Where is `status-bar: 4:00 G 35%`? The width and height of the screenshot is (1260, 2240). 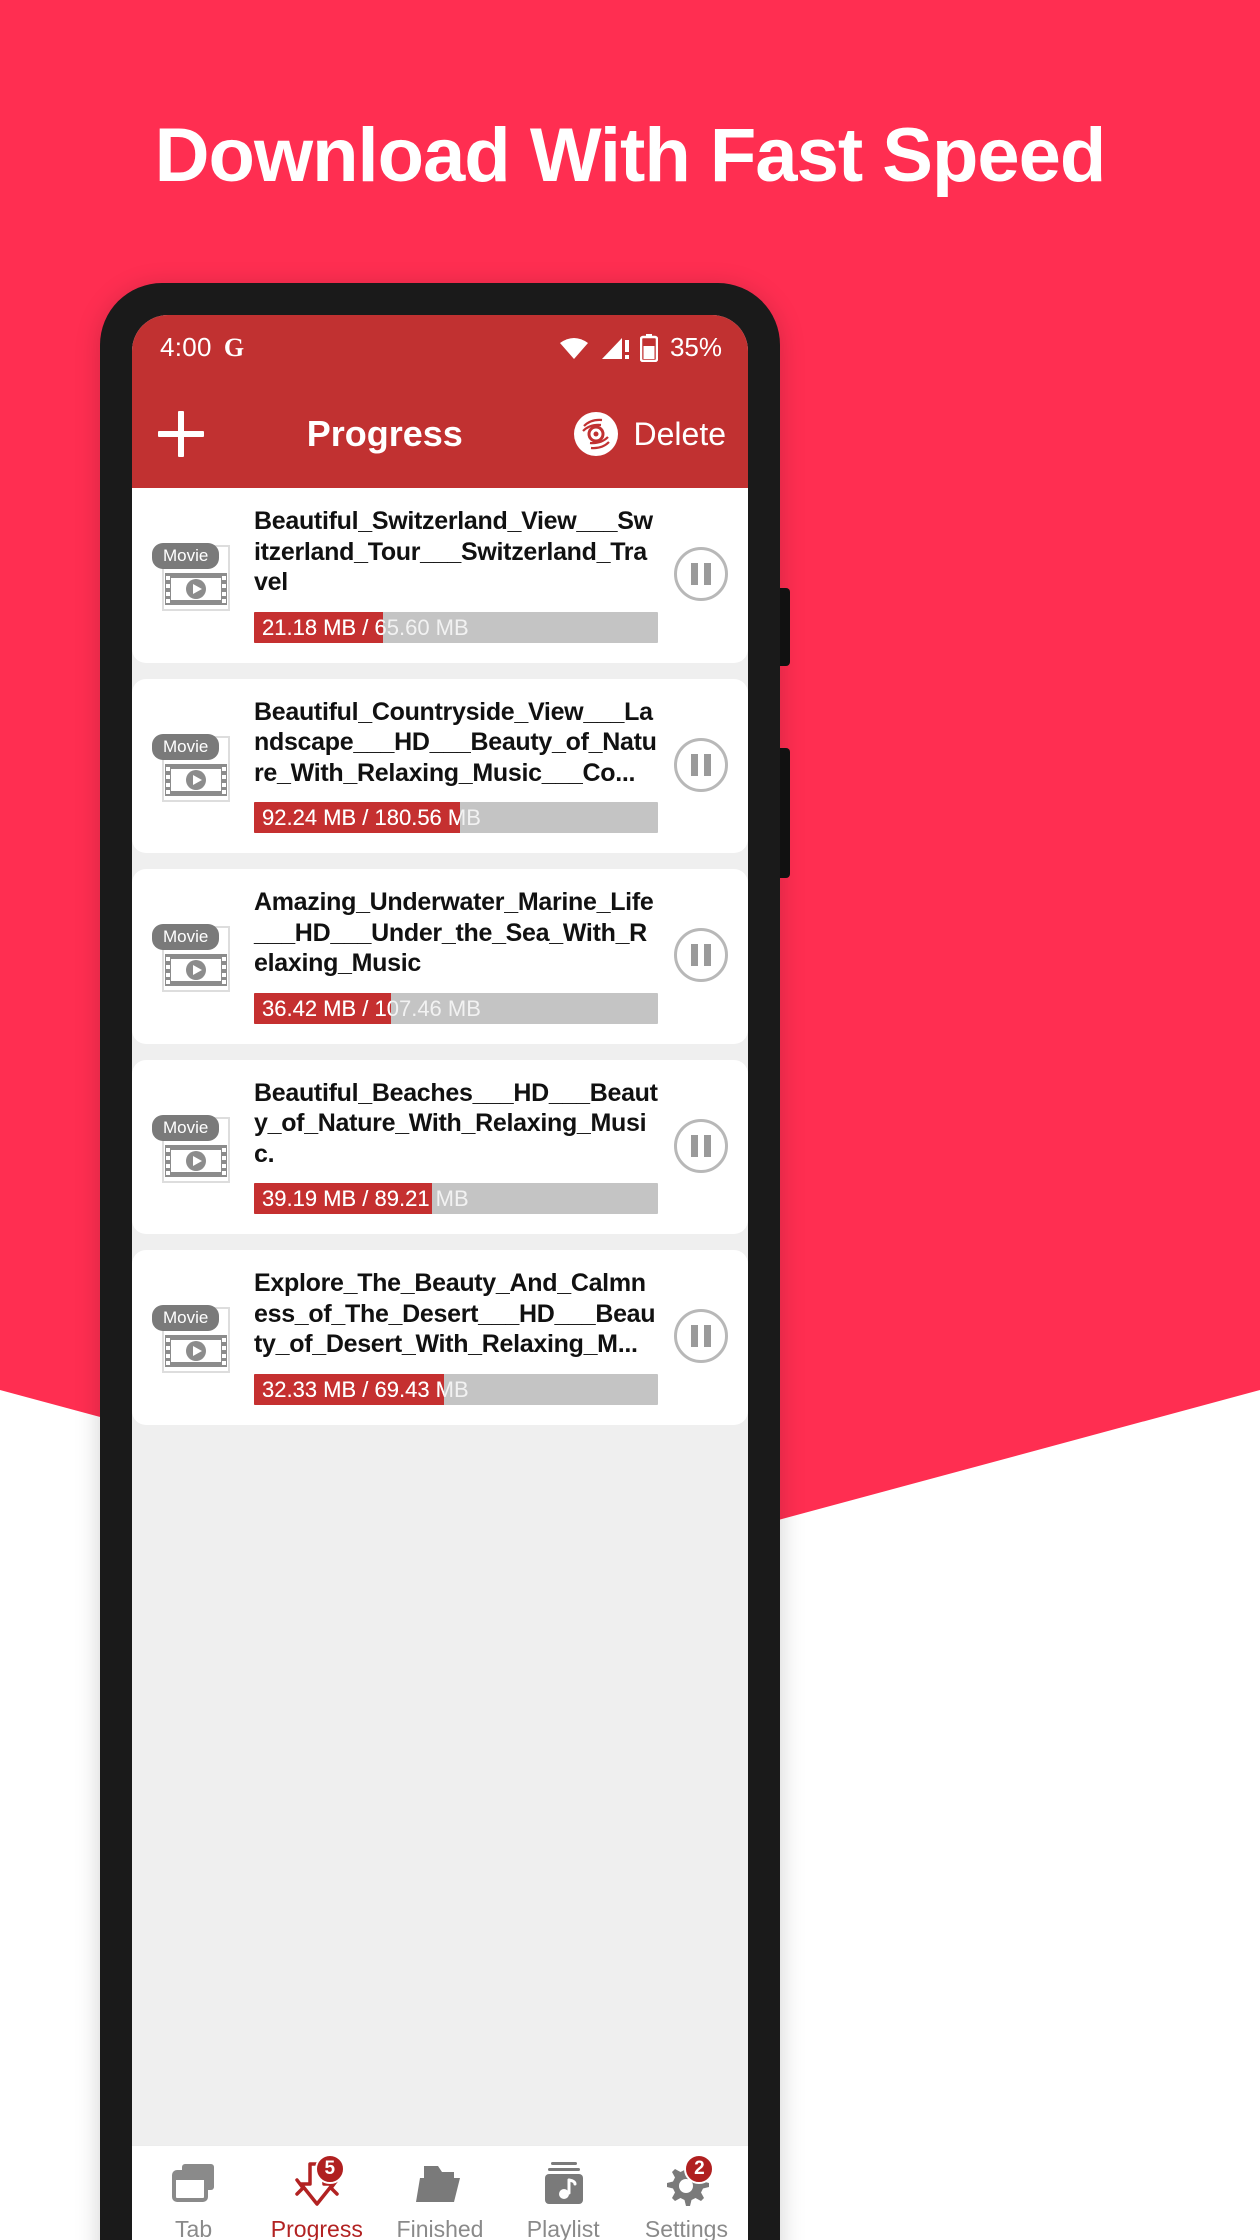
status-bar: 4:00 G 35% is located at coordinates (440, 347).